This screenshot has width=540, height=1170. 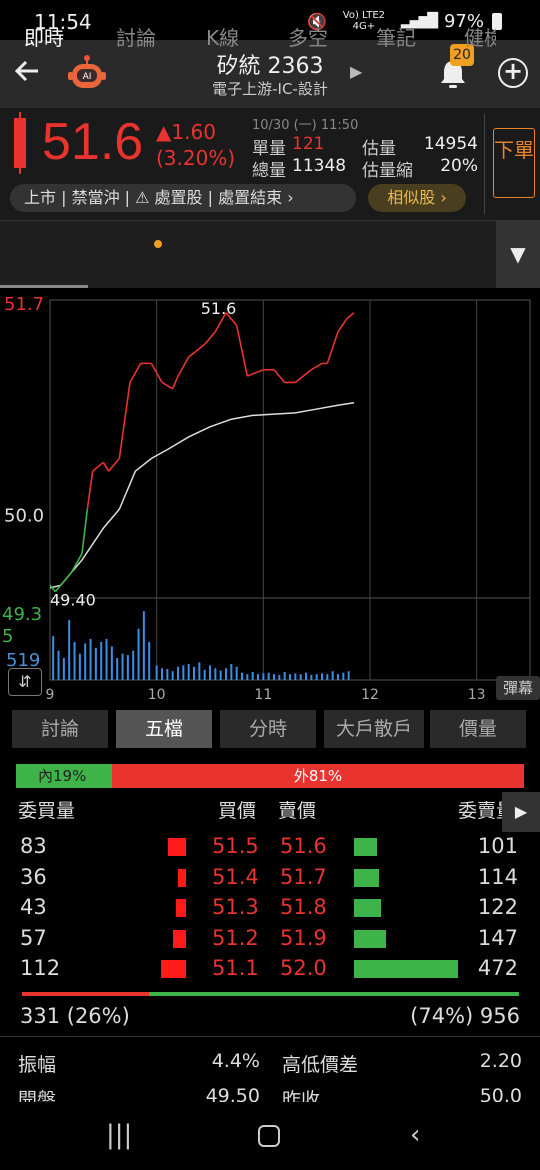 What do you see at coordinates (498, 877) in the screenshot?
I see `ask-quantity: 114` at bounding box center [498, 877].